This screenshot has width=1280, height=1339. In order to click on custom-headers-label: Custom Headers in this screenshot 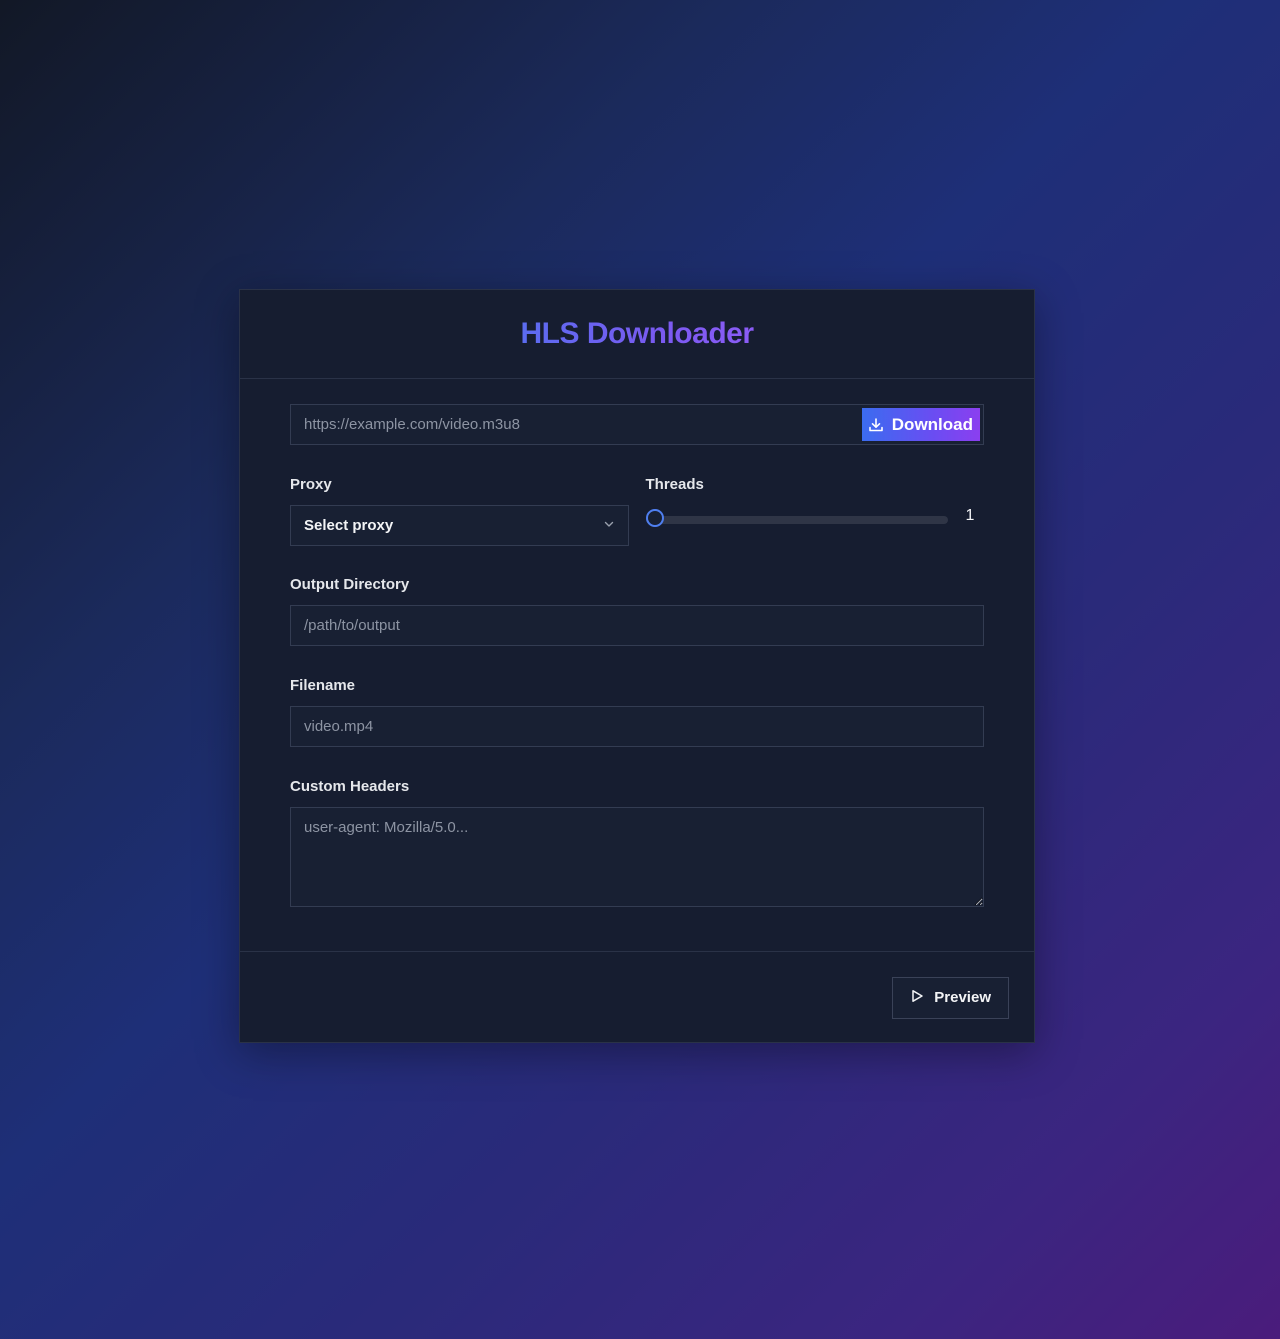, I will do `click(350, 786)`.